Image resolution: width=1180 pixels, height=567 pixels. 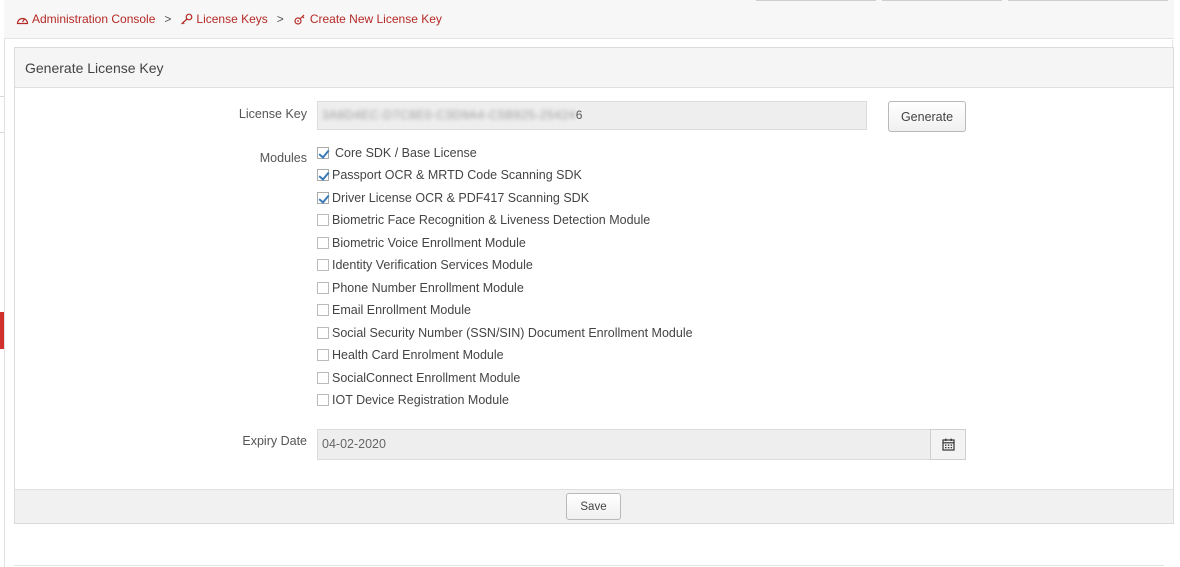 I want to click on expiry-date-label: Expiry Date, so click(x=274, y=441).